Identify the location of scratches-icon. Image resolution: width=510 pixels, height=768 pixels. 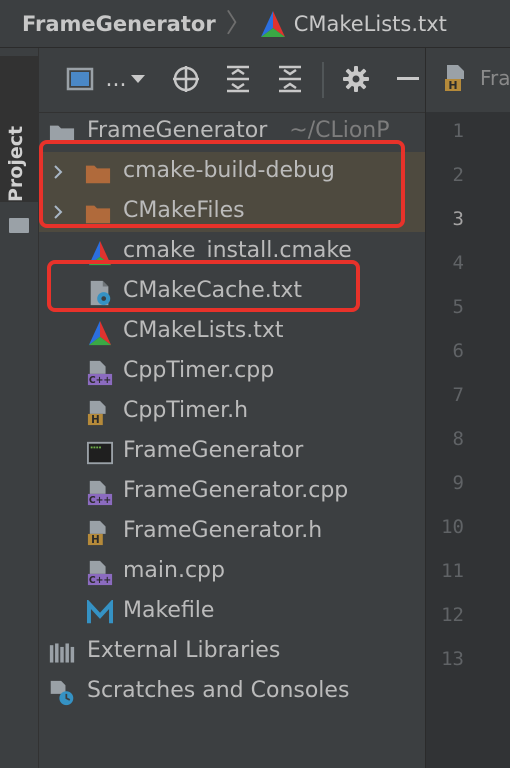
(62, 693).